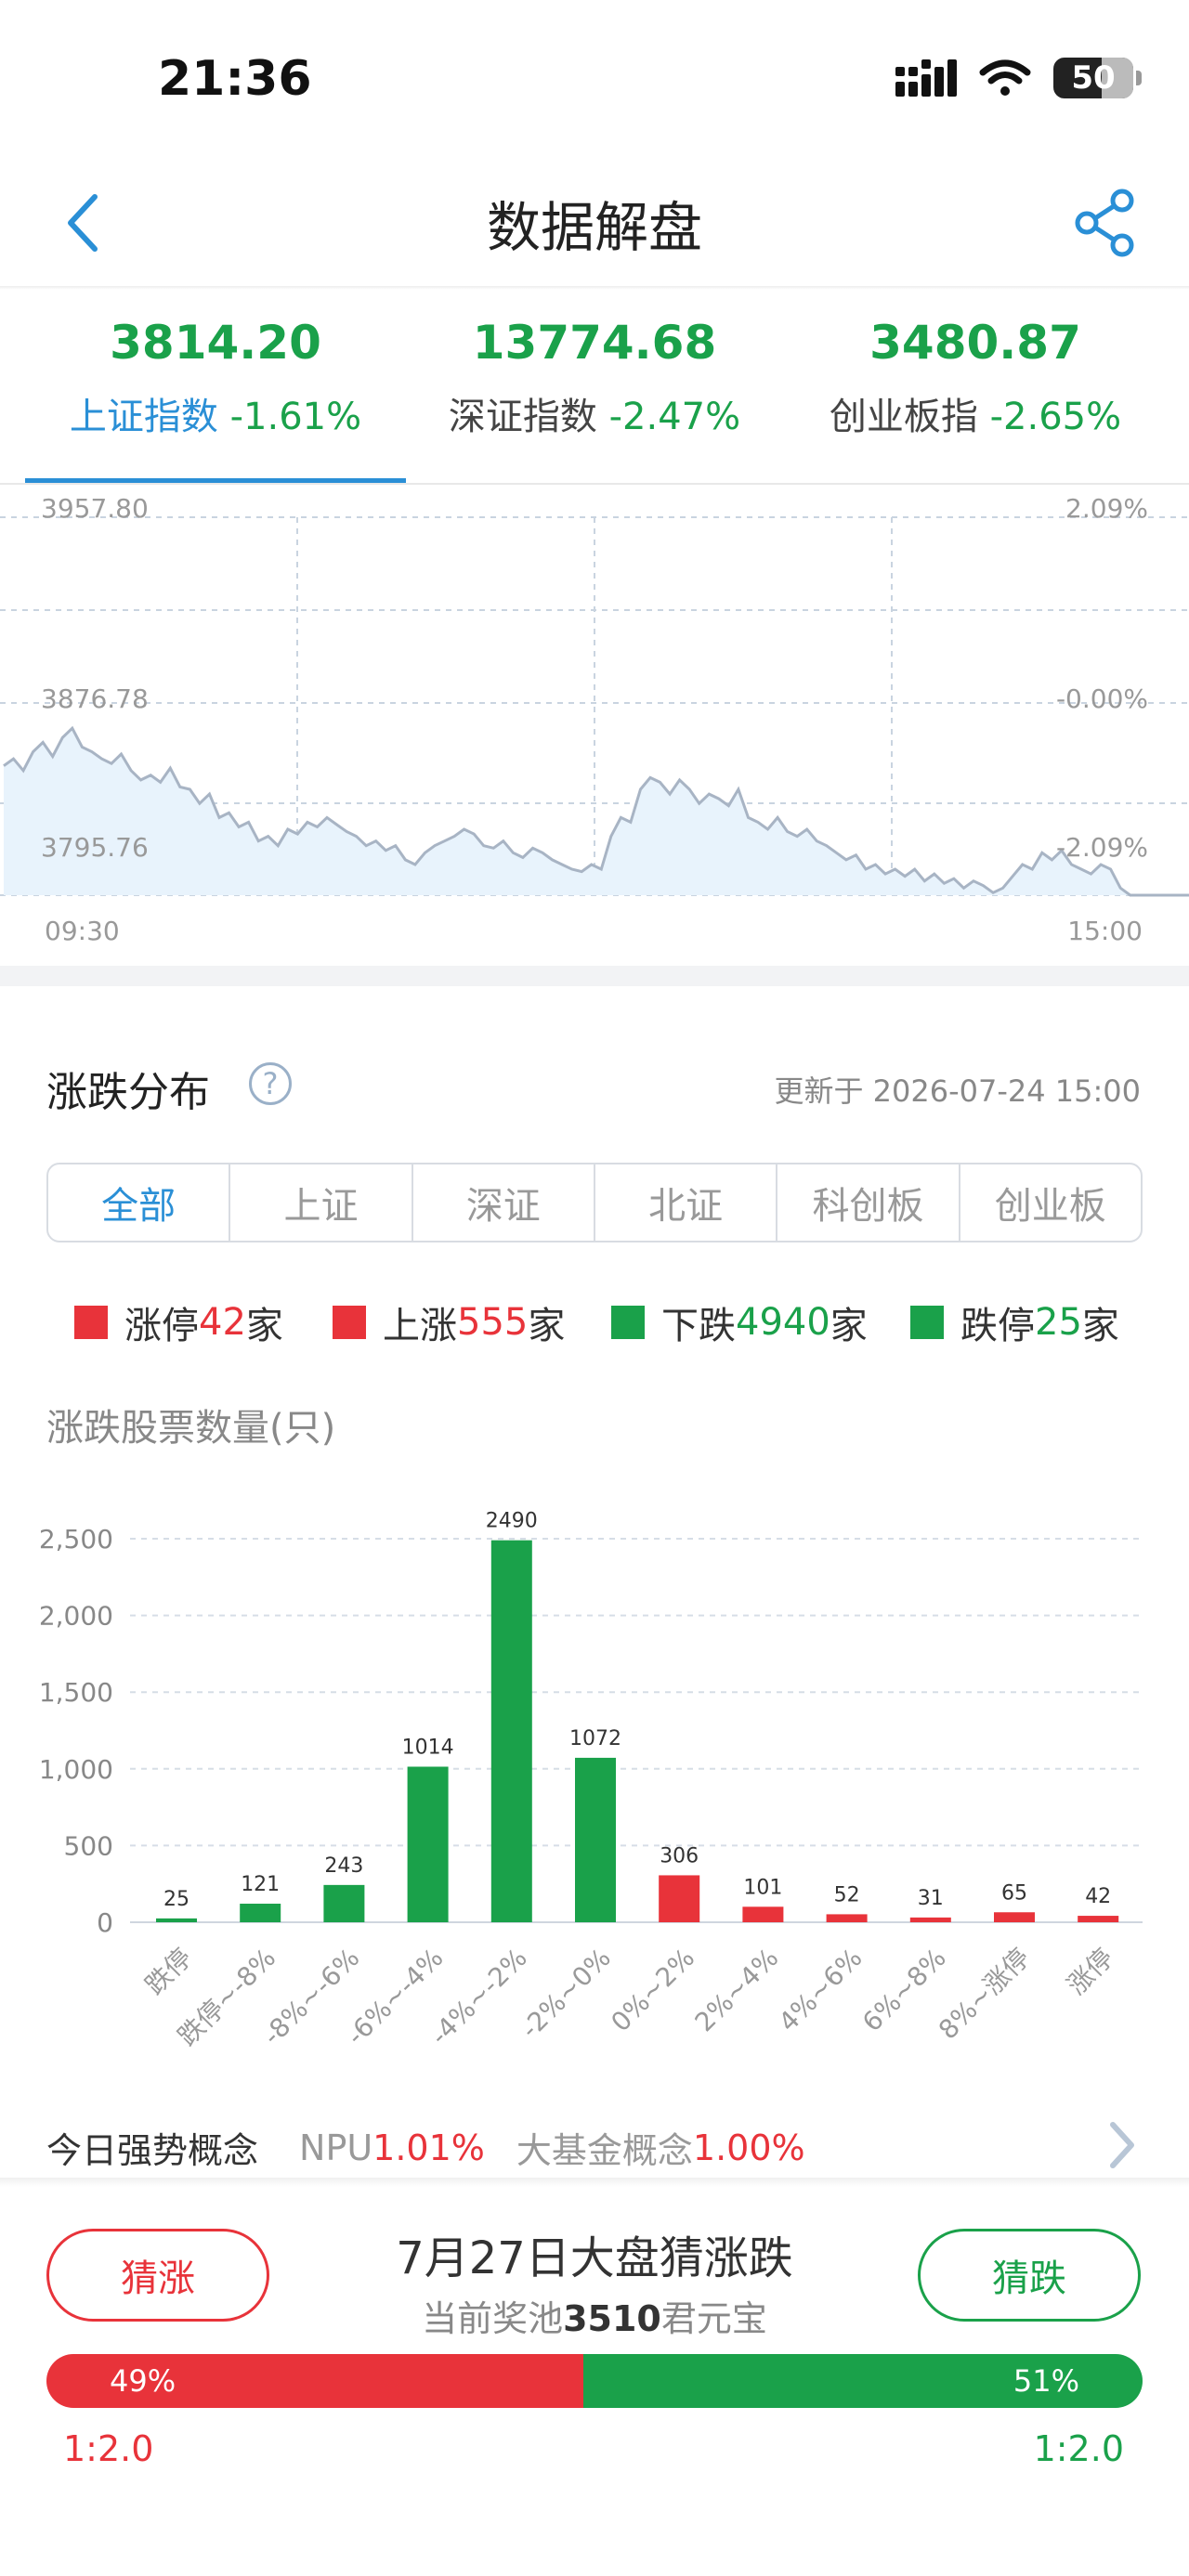 The width and height of the screenshot is (1189, 2576). I want to click on tab-shenzhen: 深证, so click(504, 1202).